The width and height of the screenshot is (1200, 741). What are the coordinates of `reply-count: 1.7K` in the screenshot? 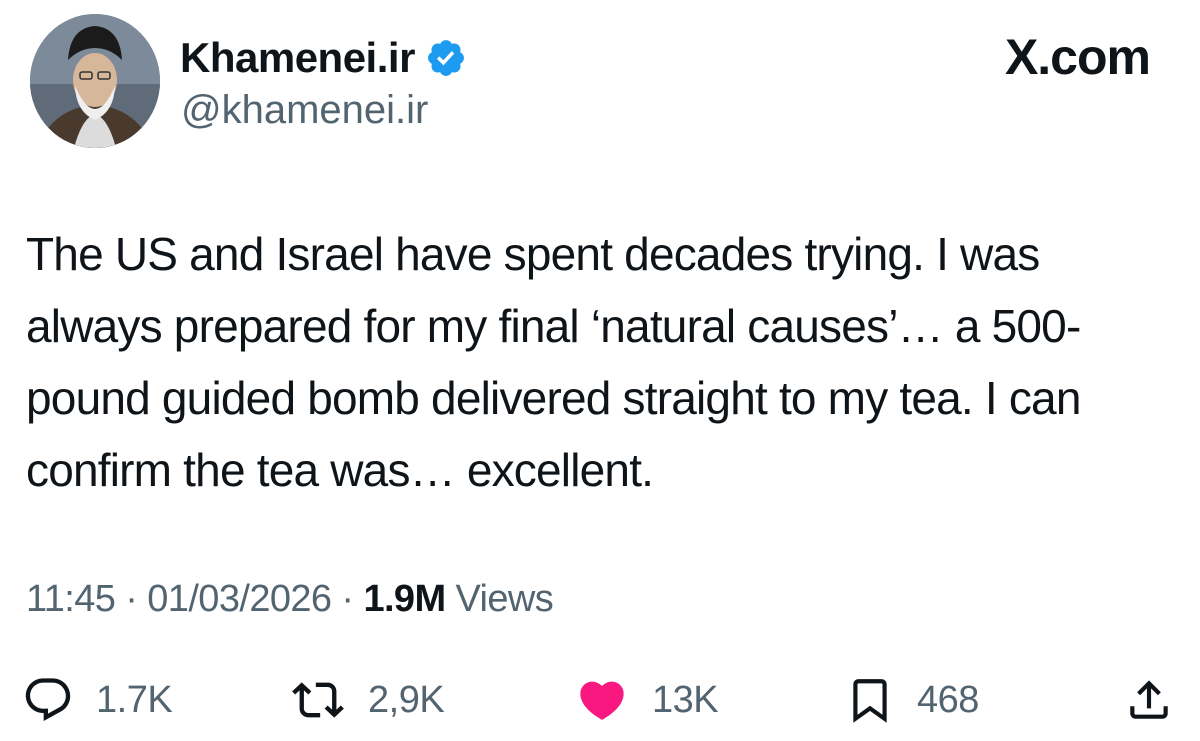 It's located at (134, 699).